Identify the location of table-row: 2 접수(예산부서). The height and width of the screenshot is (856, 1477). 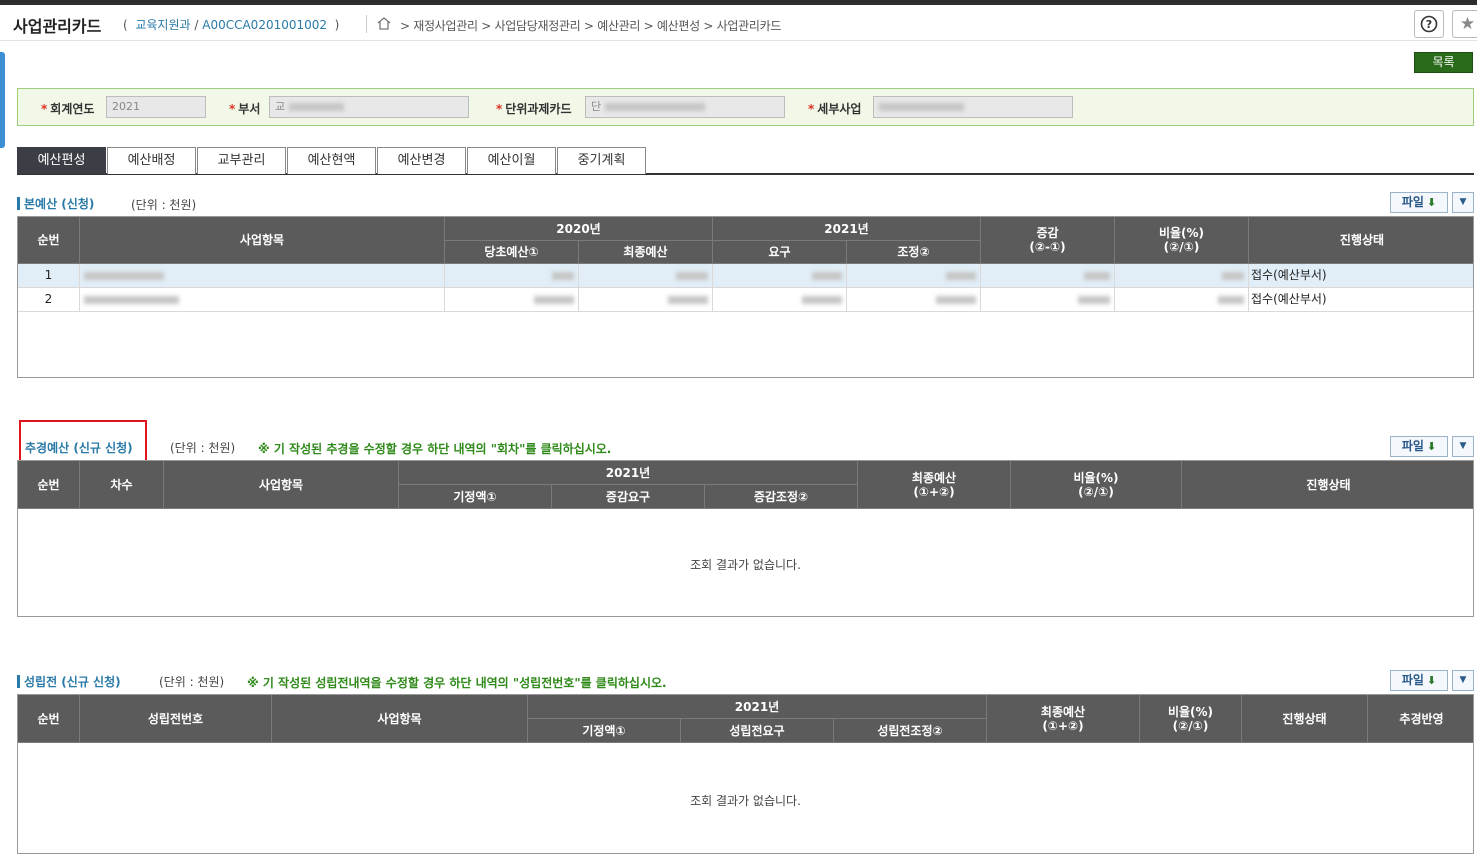
(745, 300).